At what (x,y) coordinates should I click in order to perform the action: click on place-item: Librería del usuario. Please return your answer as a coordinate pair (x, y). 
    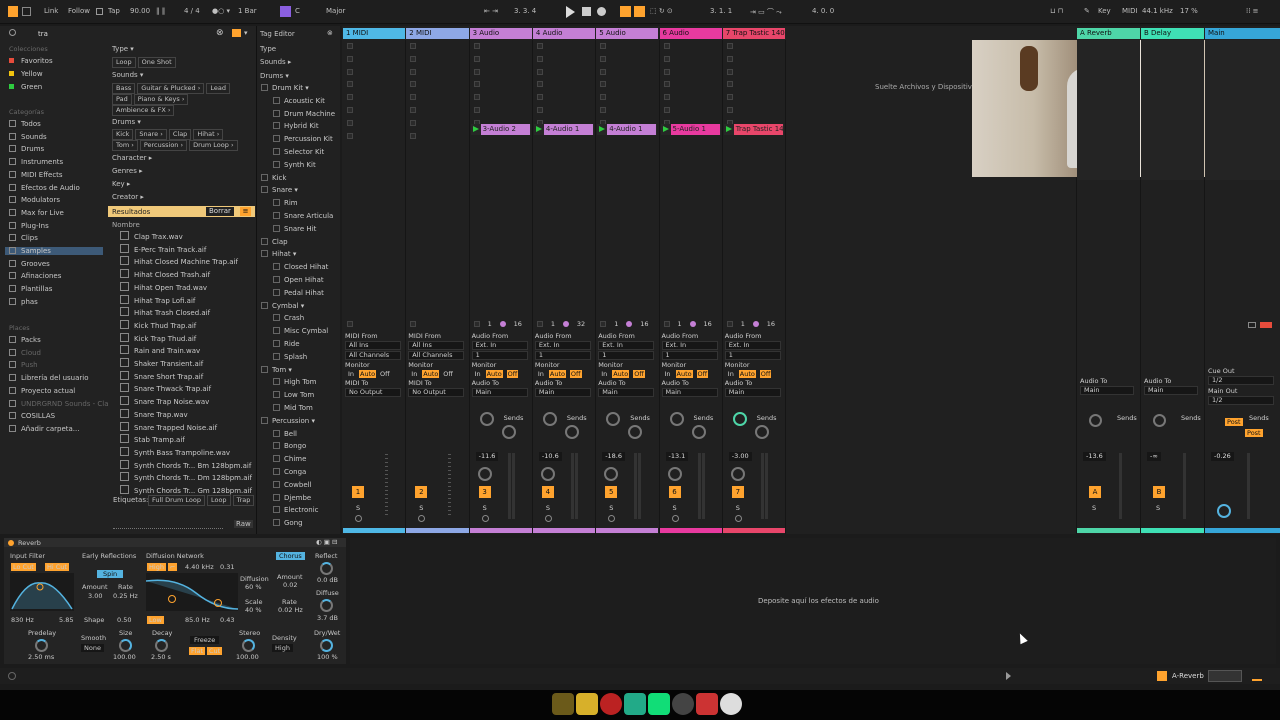
    Looking at the image, I should click on (49, 378).